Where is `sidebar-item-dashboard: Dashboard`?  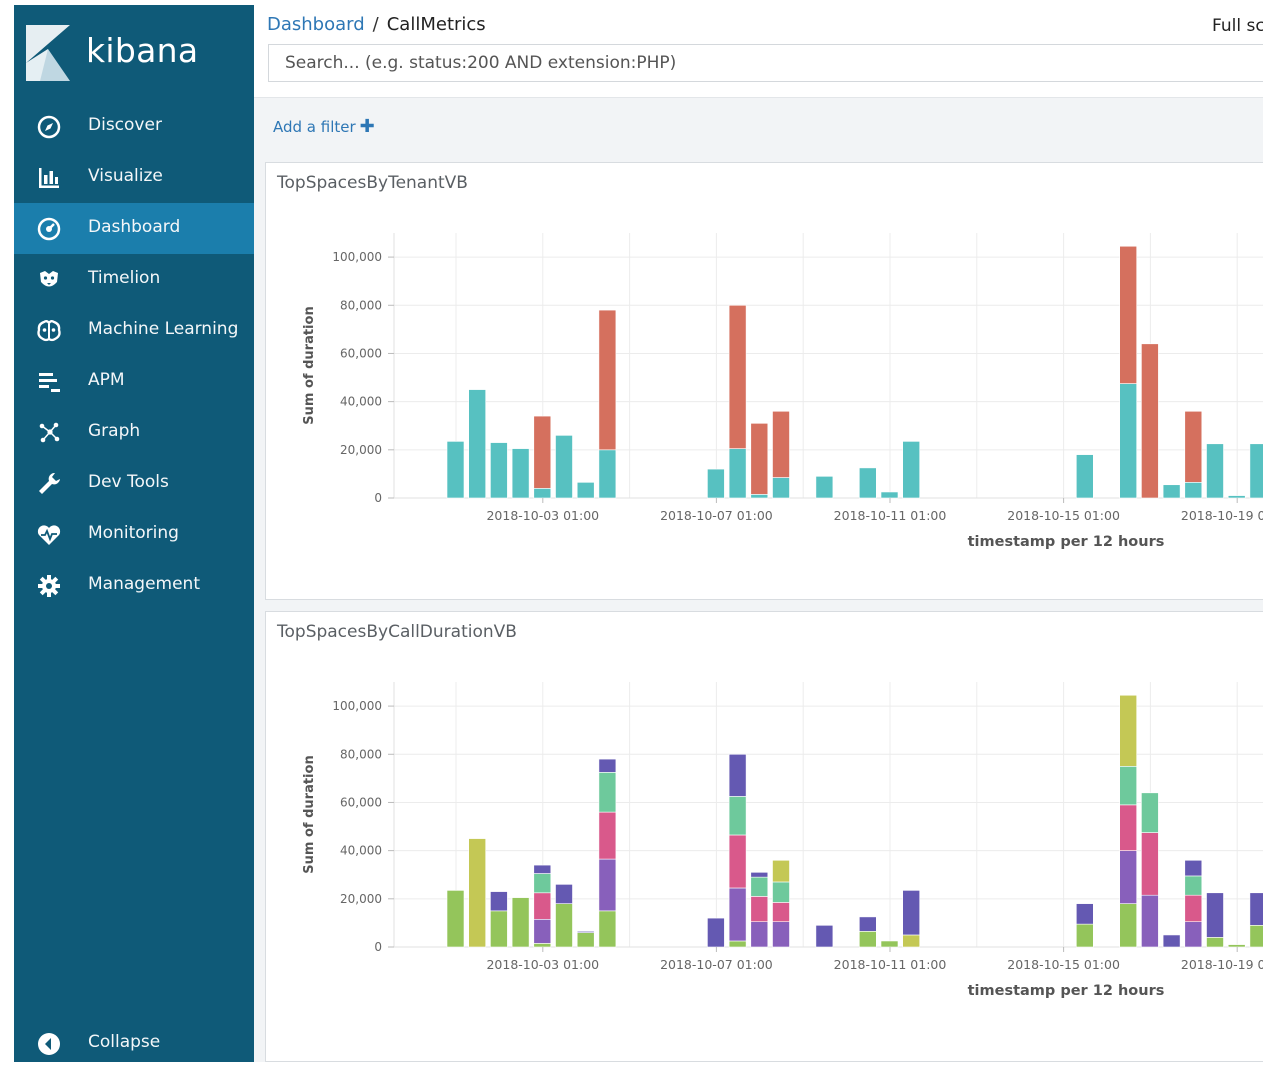
sidebar-item-dashboard: Dashboard is located at coordinates (134, 228).